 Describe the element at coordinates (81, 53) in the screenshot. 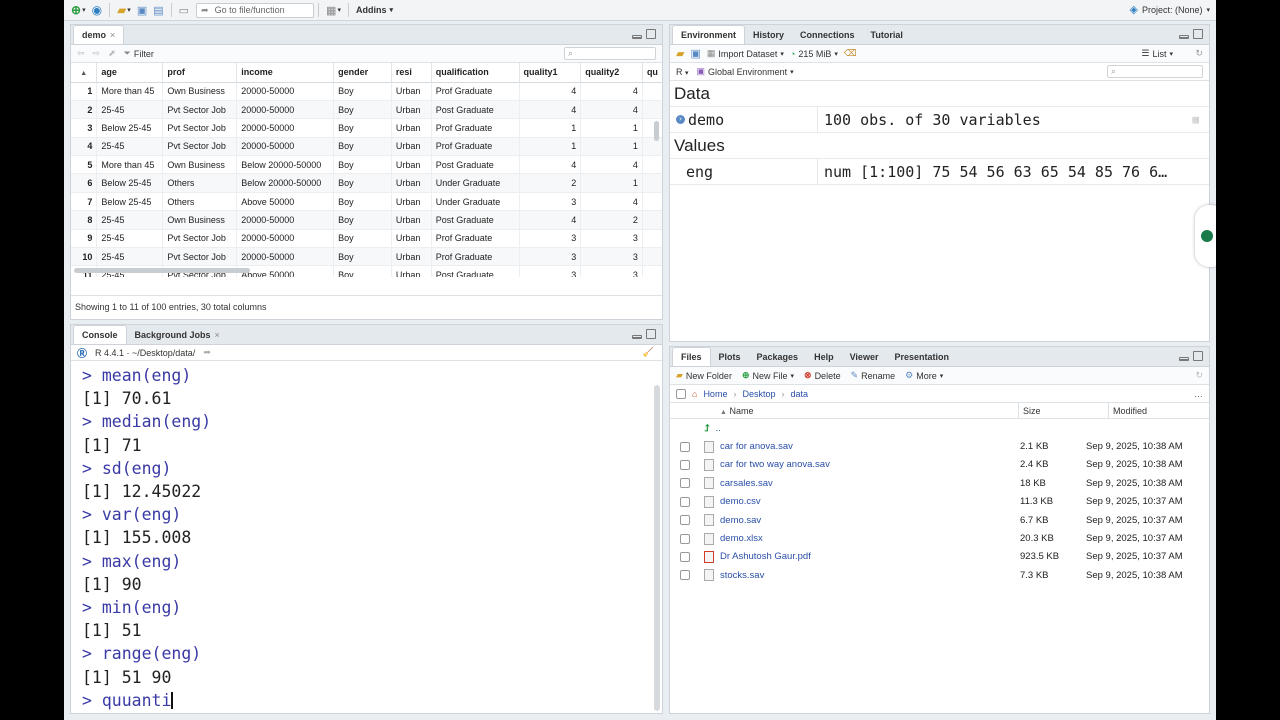

I see `back-arrow-icon: ⇦` at that location.